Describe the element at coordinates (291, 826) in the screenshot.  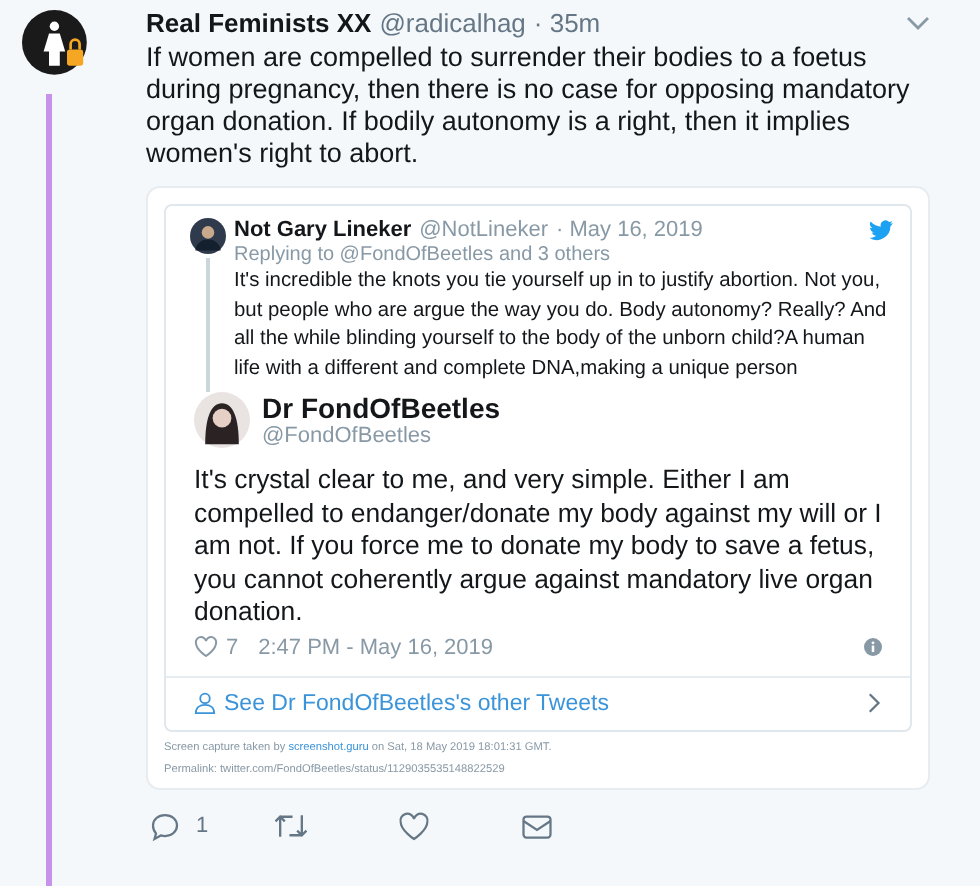
I see `retweet-icon` at that location.